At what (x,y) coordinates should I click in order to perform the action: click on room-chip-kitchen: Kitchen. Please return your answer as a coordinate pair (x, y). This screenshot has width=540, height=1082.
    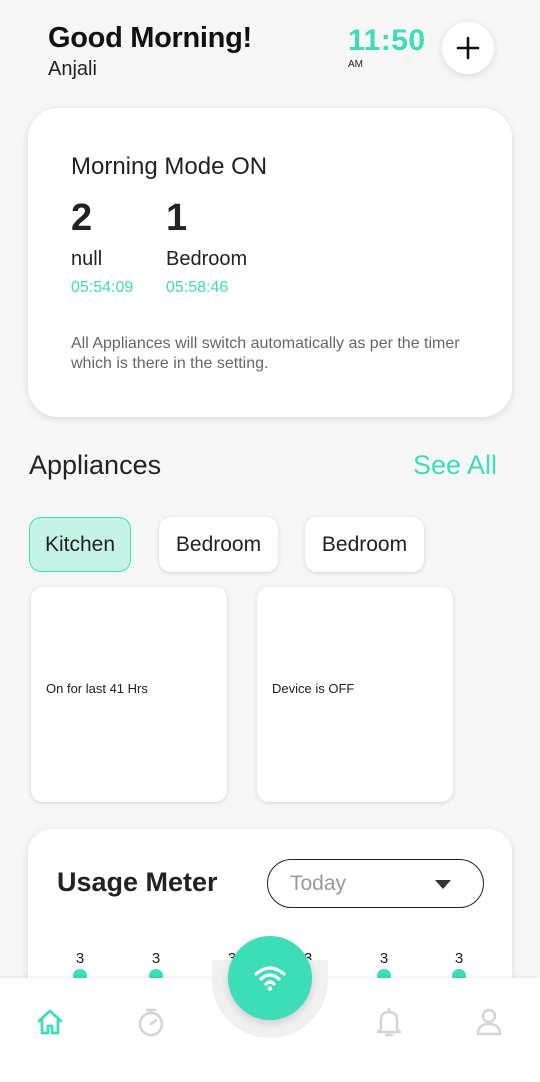
    Looking at the image, I should click on (80, 544).